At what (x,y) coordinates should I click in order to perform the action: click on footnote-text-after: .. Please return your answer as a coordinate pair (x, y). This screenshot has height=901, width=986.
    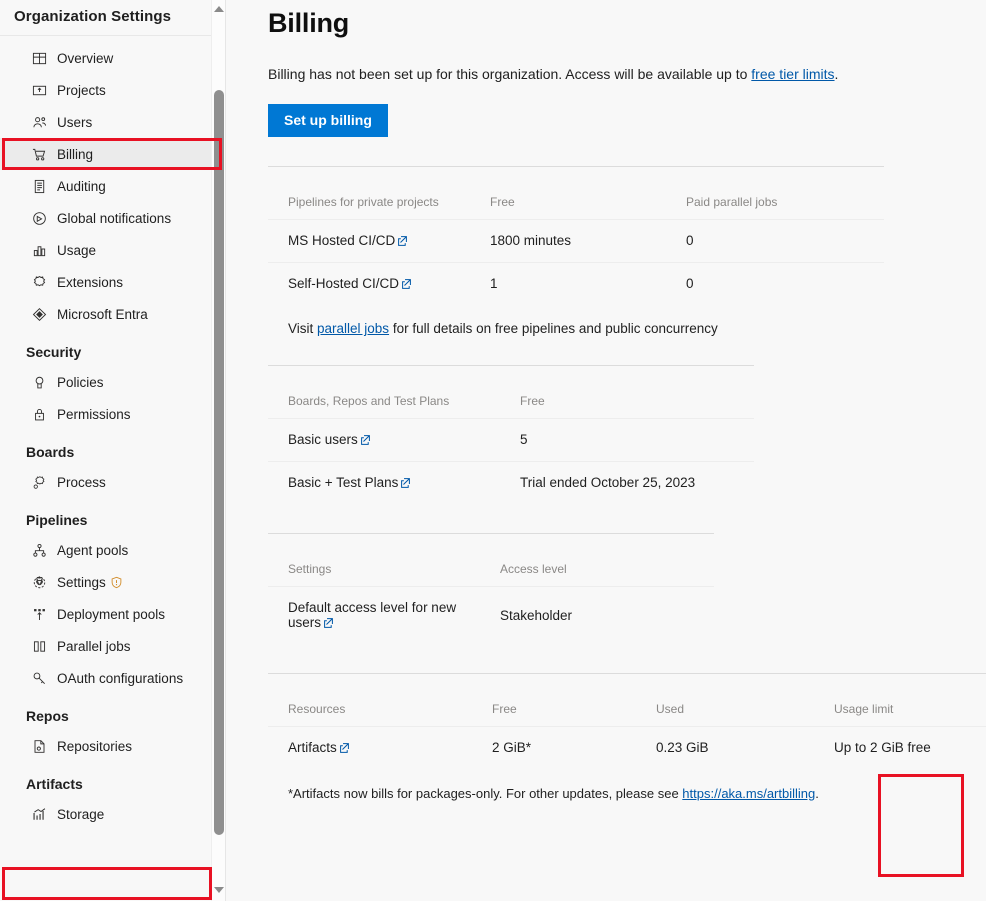
    Looking at the image, I should click on (817, 793).